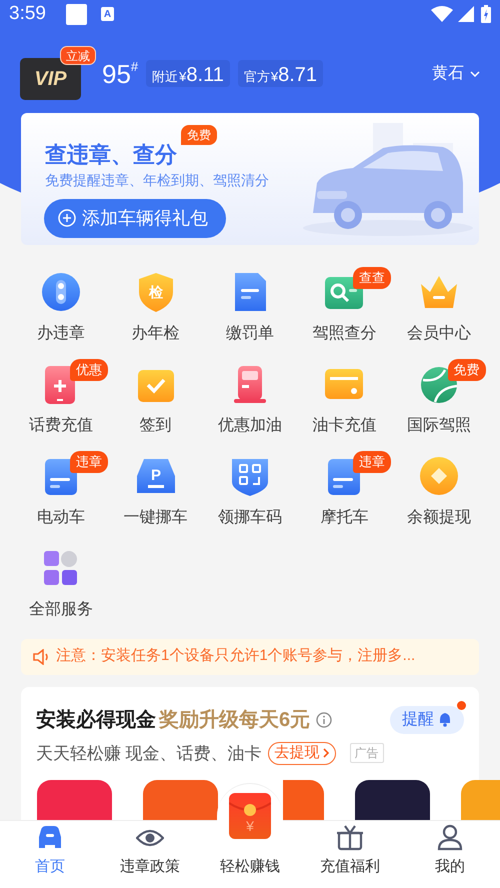 Image resolution: width=500 pixels, height=888 pixels. I want to click on plus-circle-icon, so click(67, 218).